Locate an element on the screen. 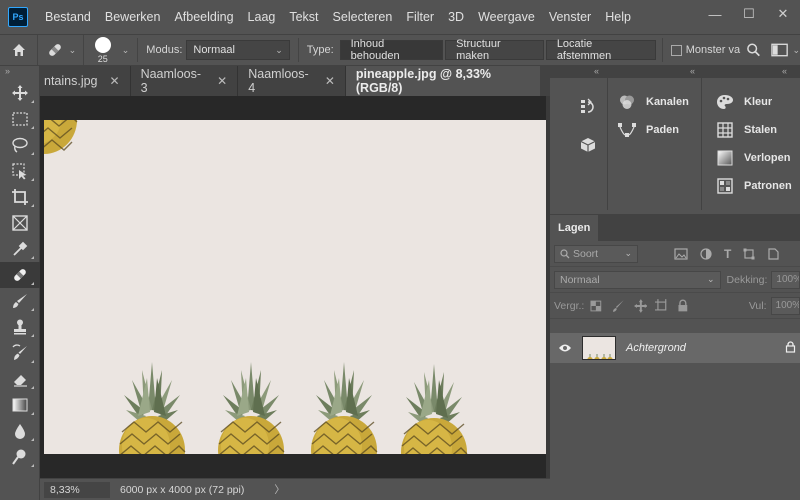  eyedropper-tool is located at coordinates (20, 249).